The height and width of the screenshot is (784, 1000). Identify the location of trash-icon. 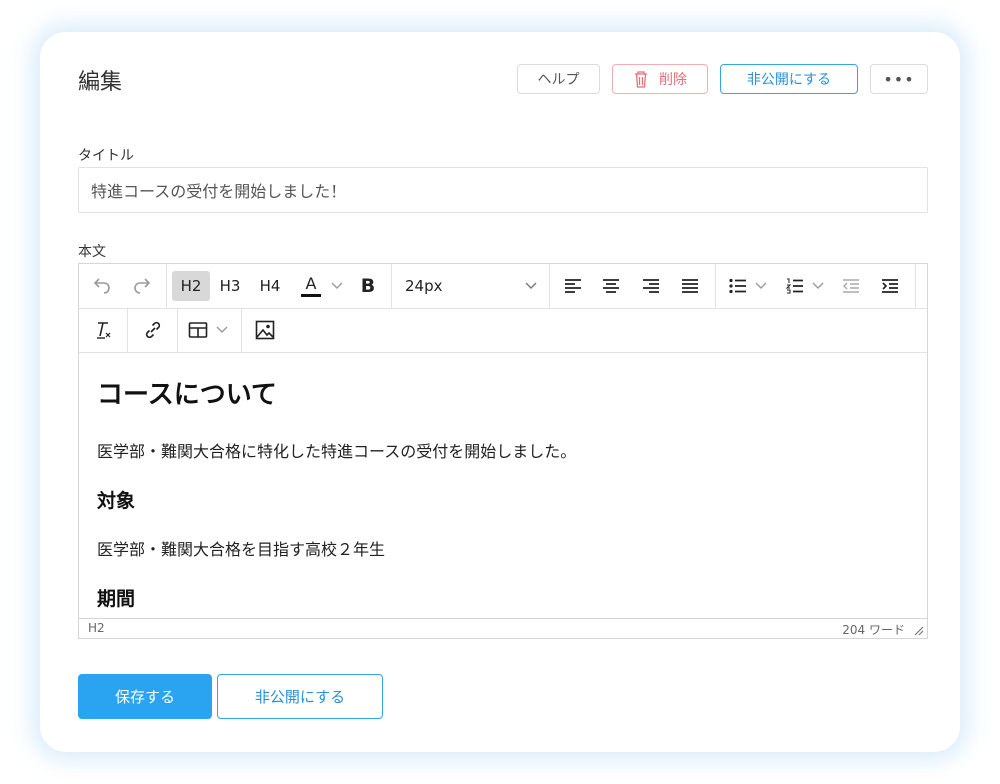
(641, 79).